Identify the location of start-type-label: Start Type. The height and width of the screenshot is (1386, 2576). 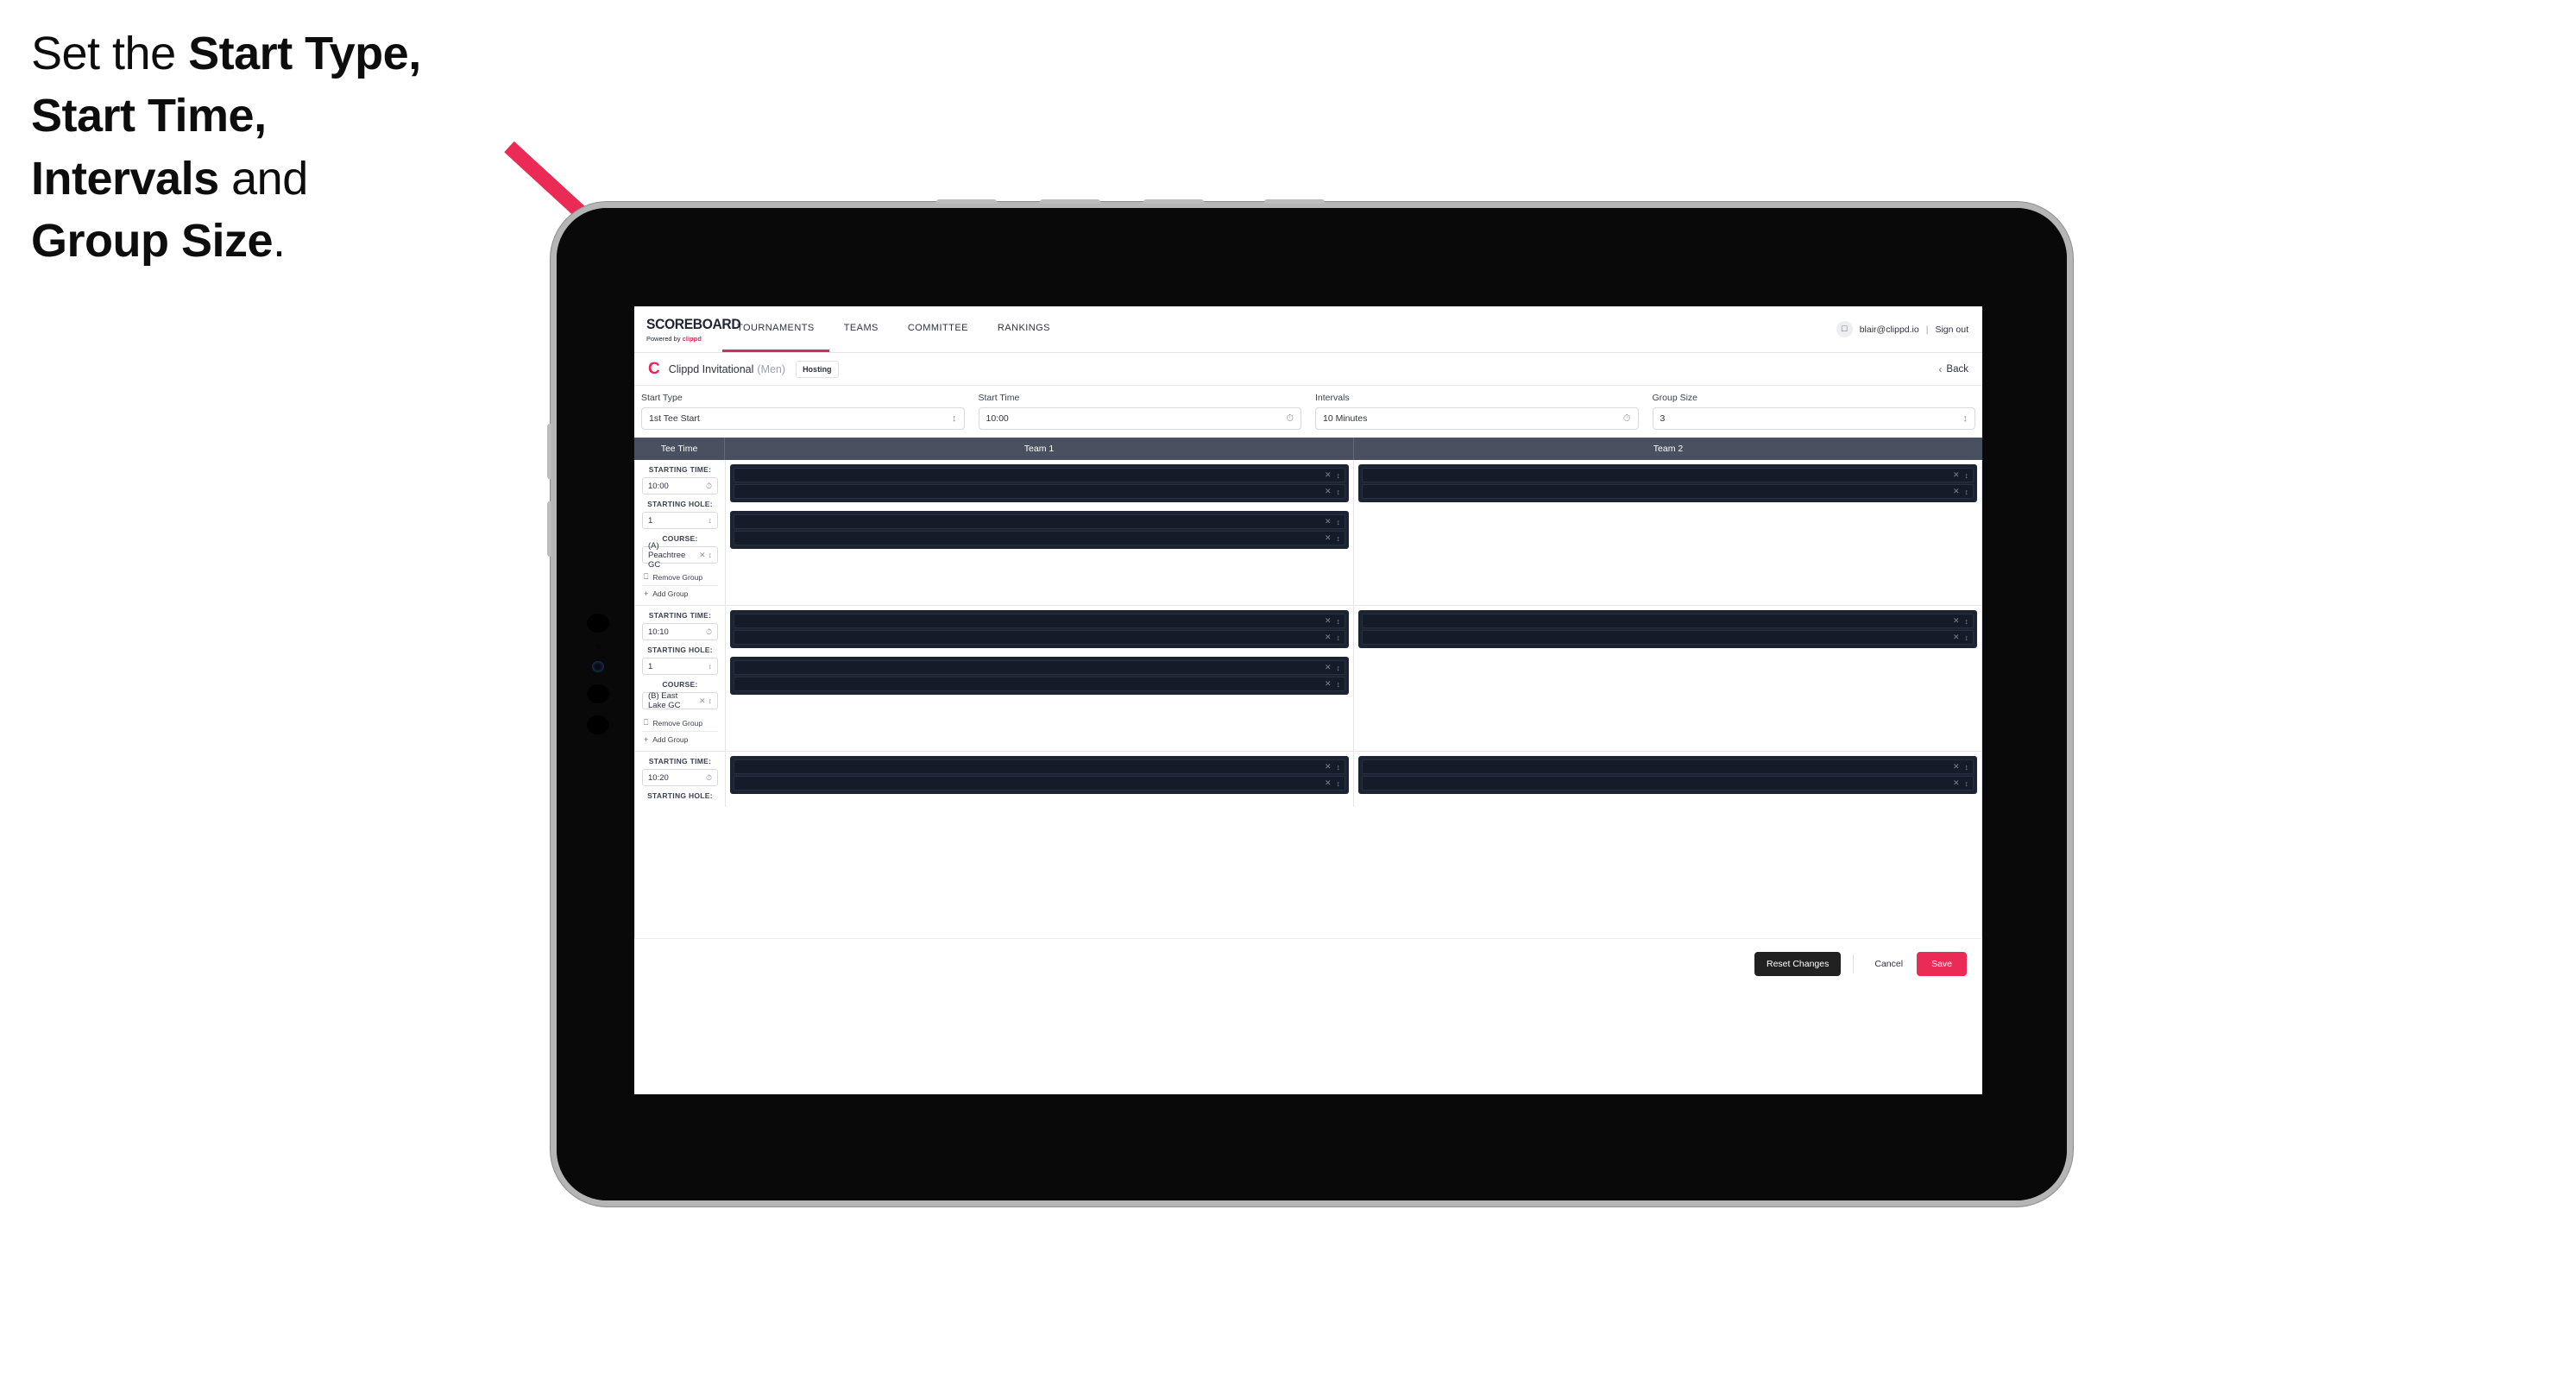
(662, 398).